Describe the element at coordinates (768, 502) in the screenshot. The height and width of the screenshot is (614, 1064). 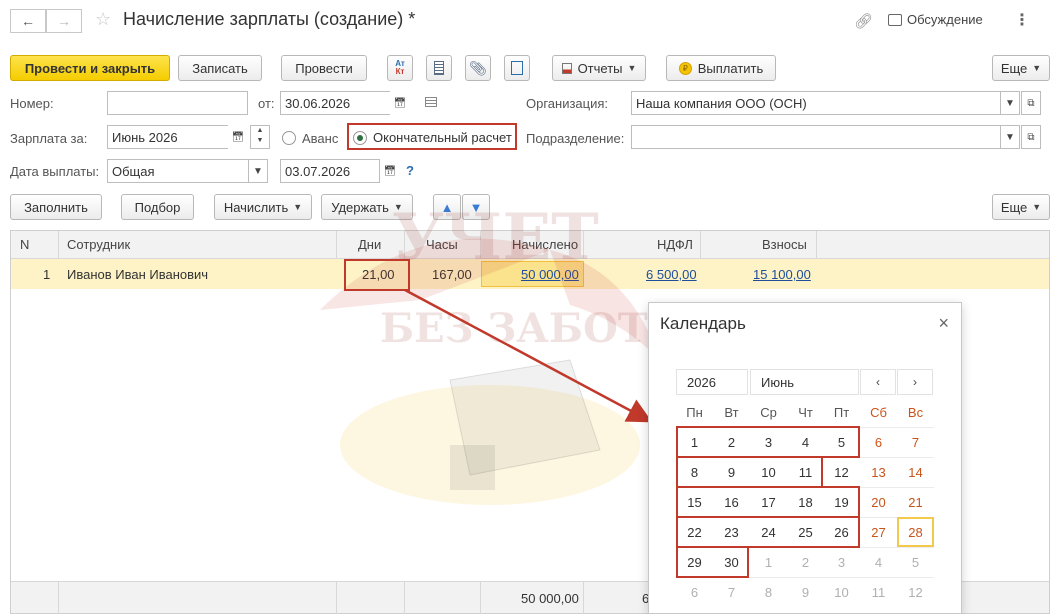
I see `week3-highlight` at that location.